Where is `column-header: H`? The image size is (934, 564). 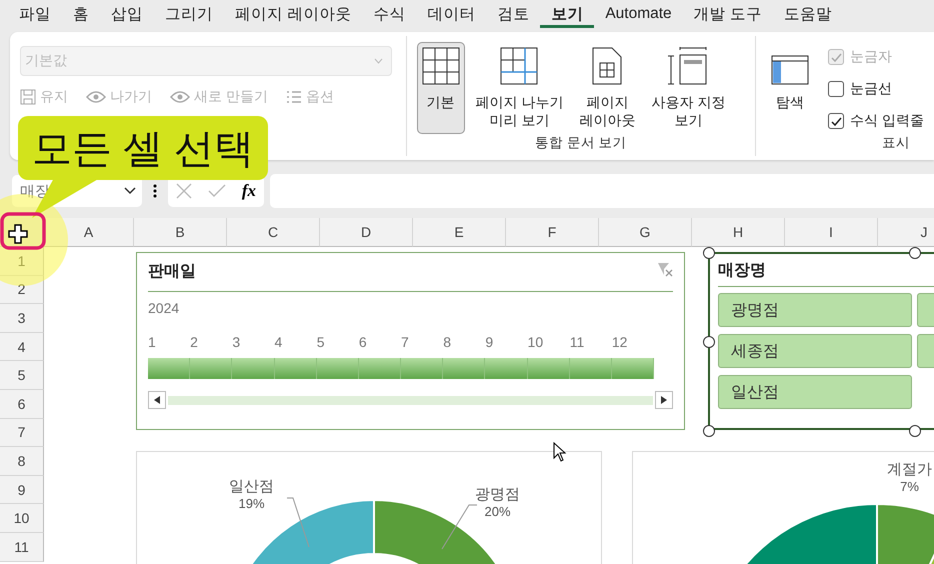 column-header: H is located at coordinates (738, 232).